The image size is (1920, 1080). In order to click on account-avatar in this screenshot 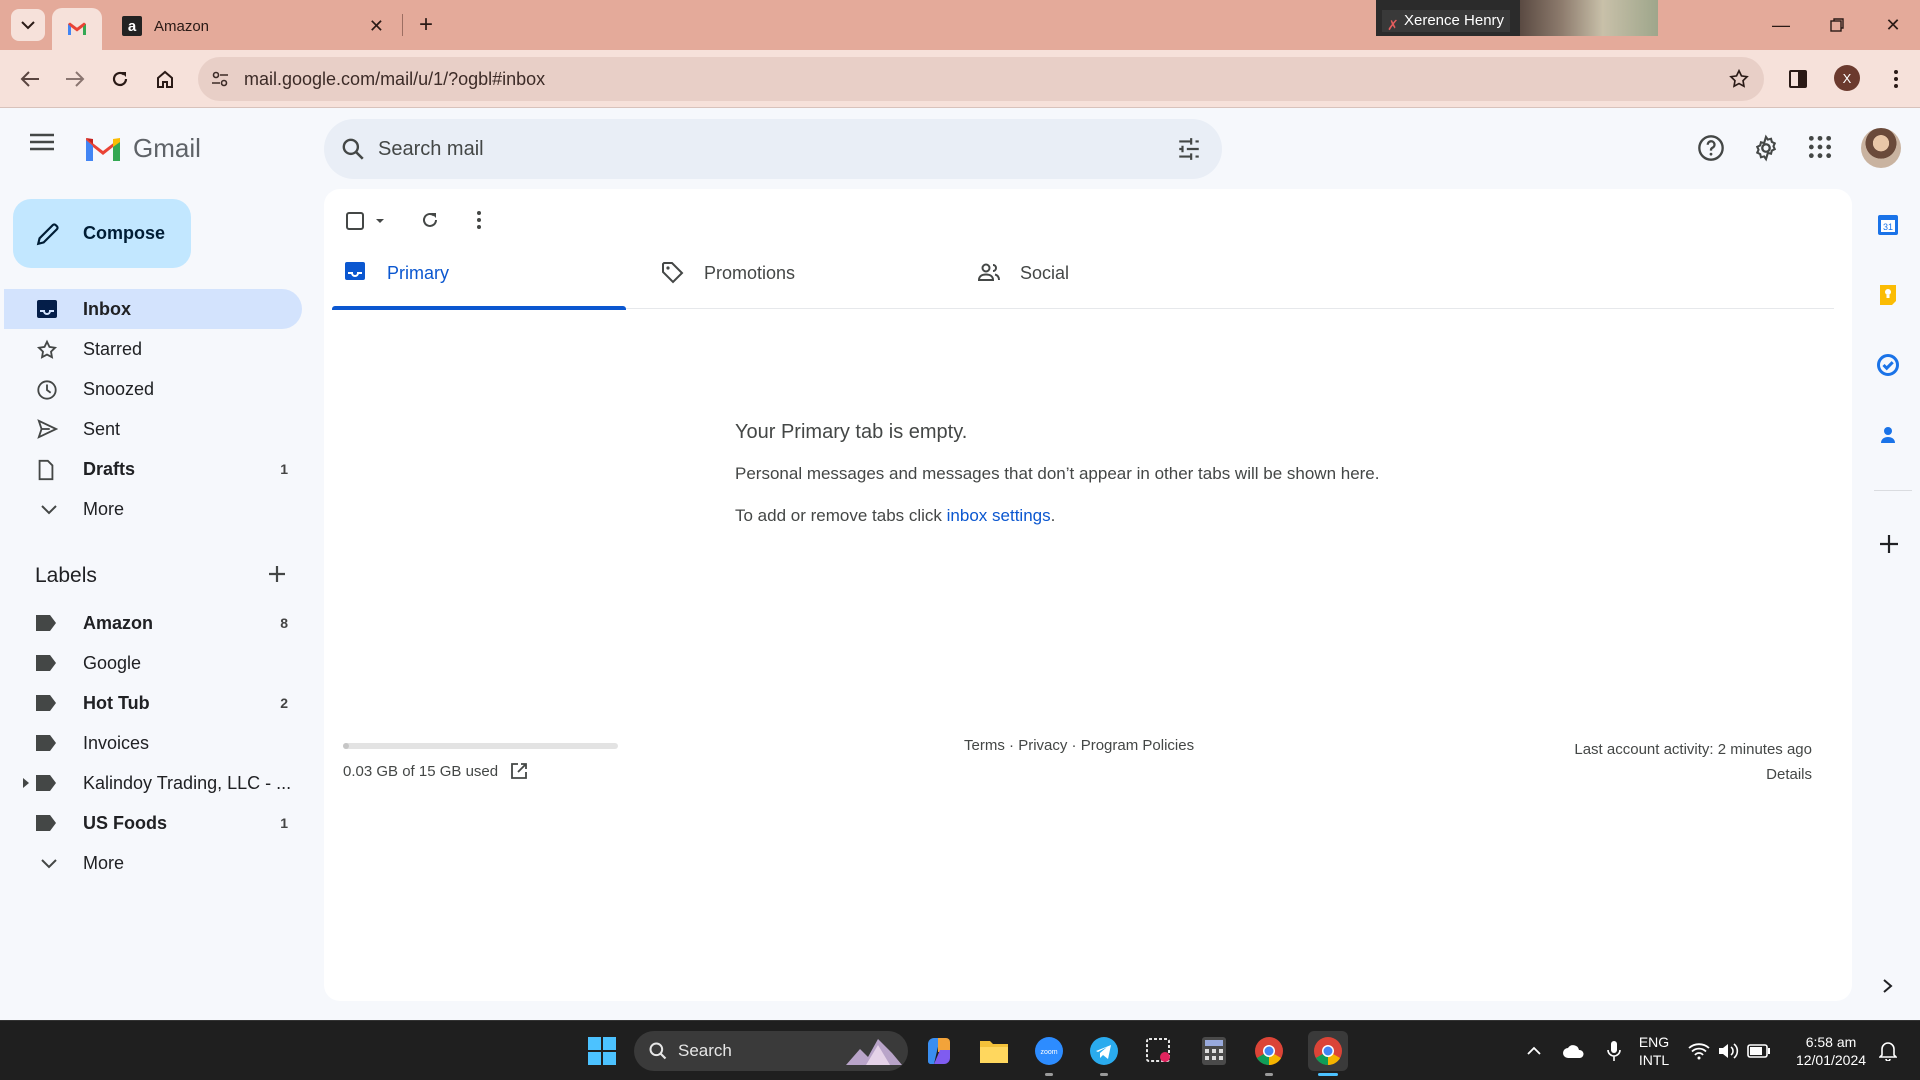, I will do `click(1881, 148)`.